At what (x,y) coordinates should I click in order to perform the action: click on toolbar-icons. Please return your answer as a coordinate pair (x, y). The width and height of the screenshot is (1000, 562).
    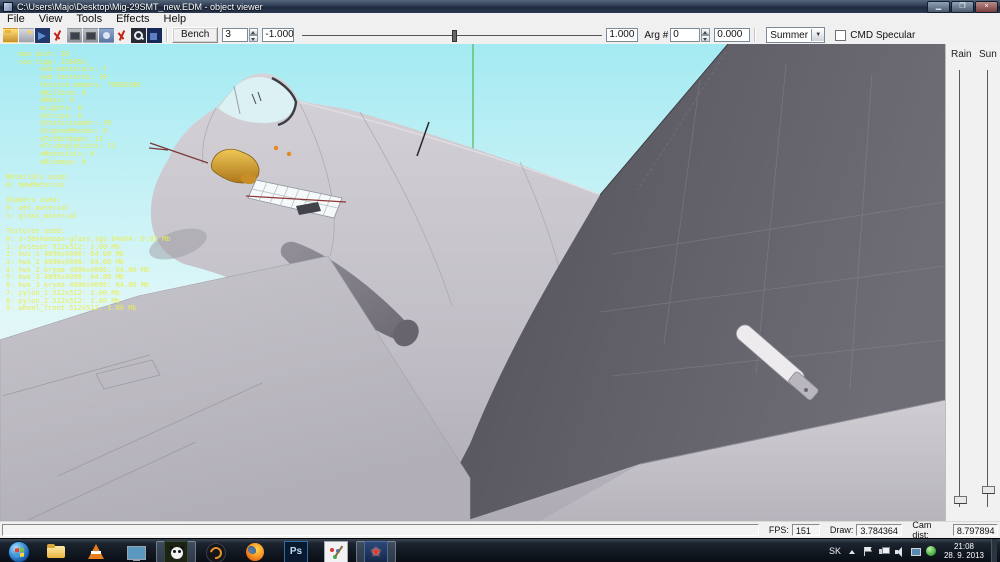
    Looking at the image, I should click on (82, 35).